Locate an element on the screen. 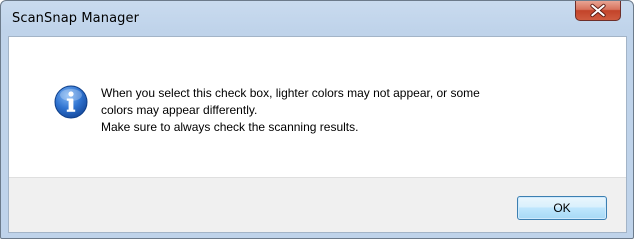  message-line: colors may appear differently. is located at coordinates (179, 110).